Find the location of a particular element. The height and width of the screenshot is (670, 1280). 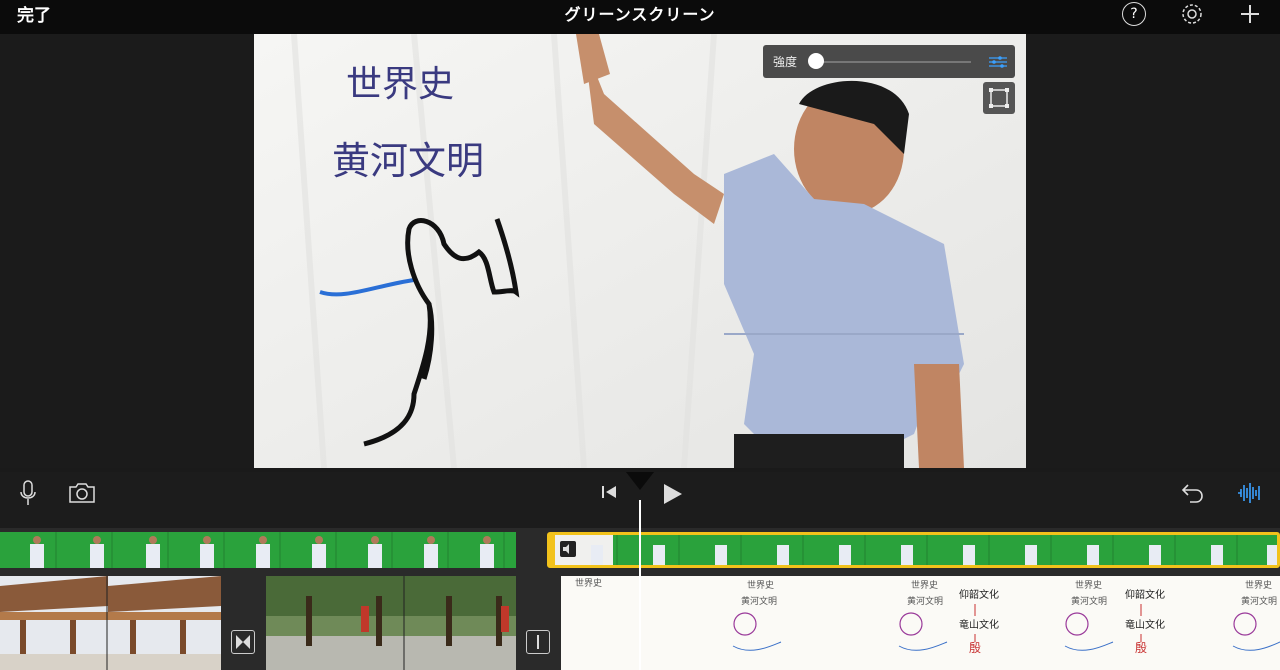

pavilion-photo-clip is located at coordinates (110, 623).